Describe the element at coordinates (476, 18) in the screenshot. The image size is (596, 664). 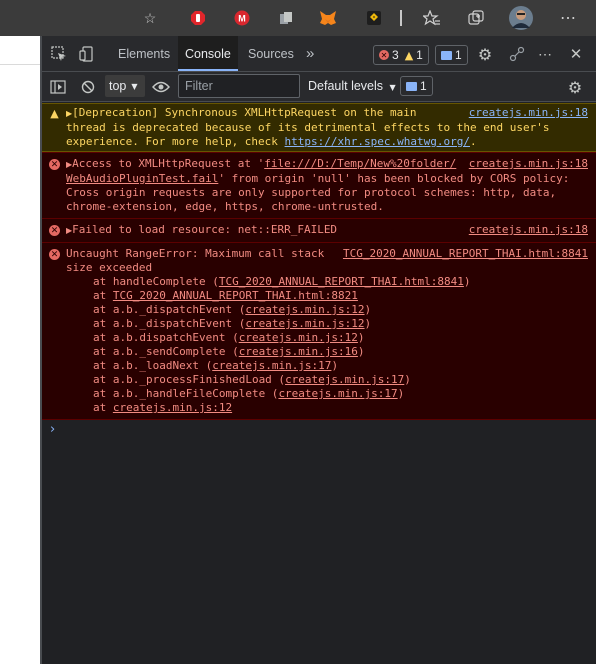
I see `collections-icon` at that location.